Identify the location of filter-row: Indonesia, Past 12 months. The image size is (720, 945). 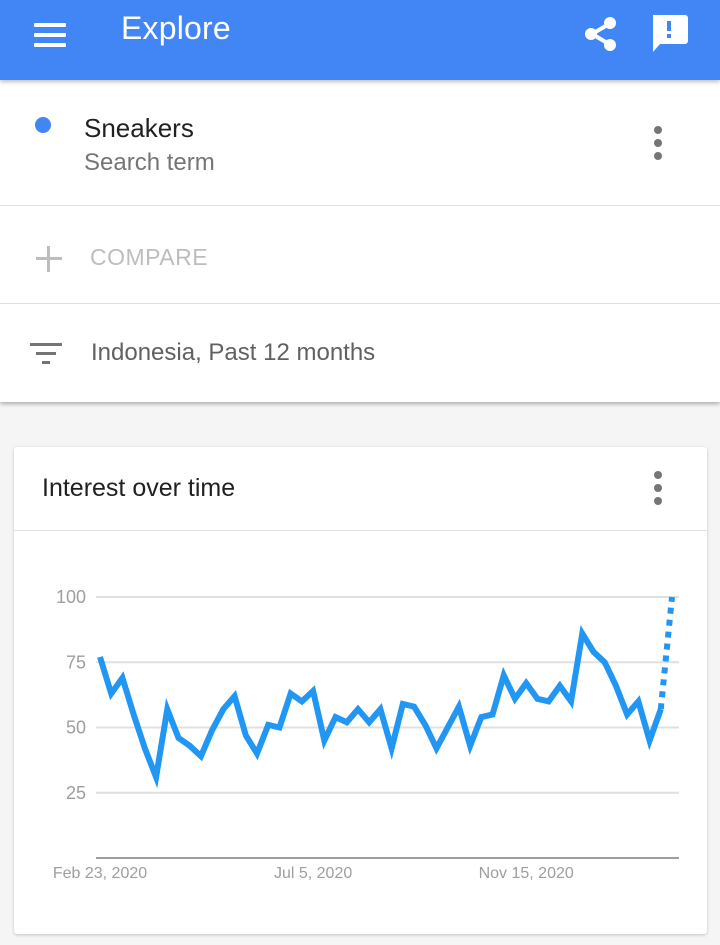
(360, 353).